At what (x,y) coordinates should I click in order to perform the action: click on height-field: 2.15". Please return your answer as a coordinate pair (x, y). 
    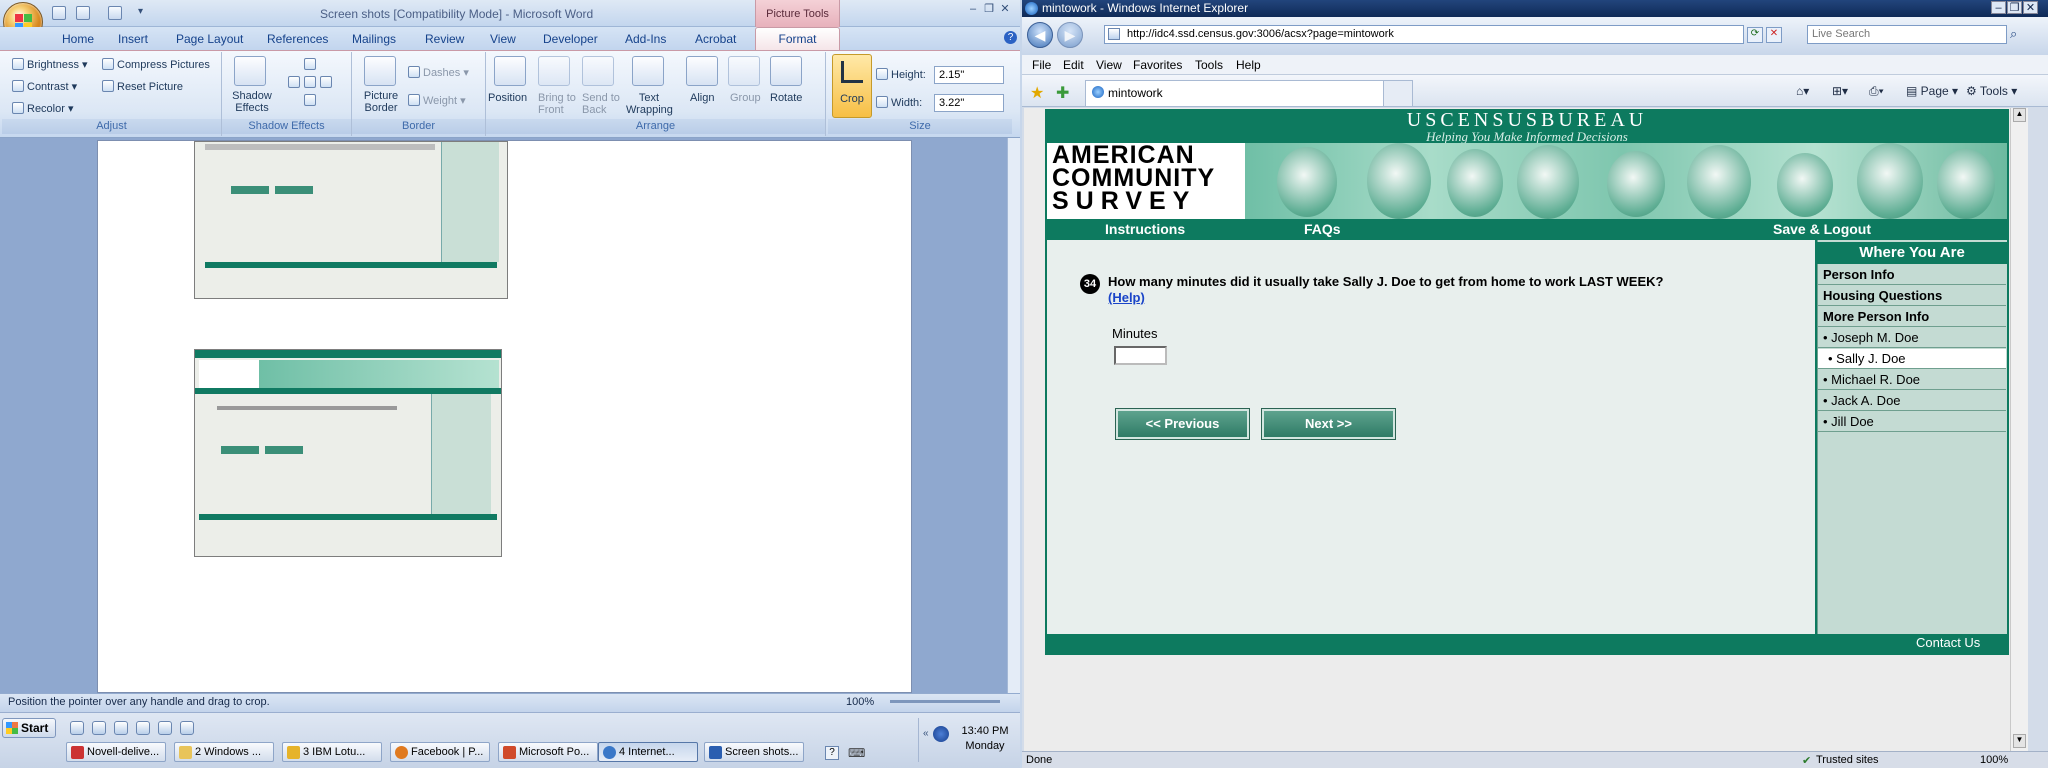
    Looking at the image, I should click on (969, 75).